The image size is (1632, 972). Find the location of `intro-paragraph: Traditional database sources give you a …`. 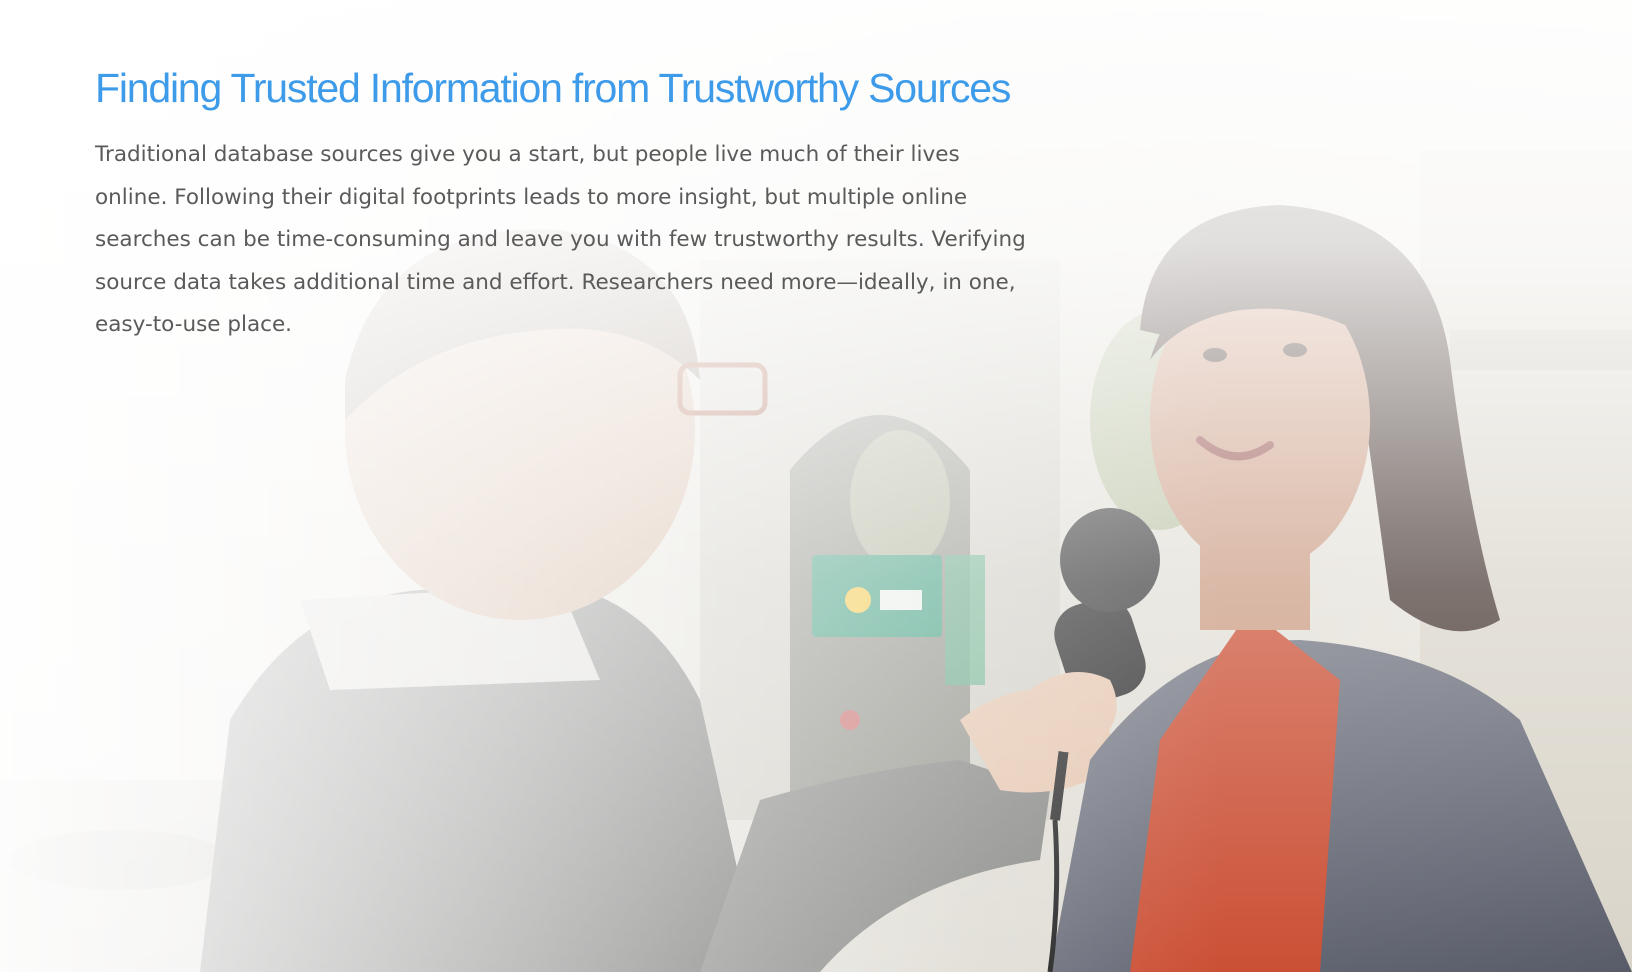

intro-paragraph: Traditional database sources give you a … is located at coordinates (560, 239).